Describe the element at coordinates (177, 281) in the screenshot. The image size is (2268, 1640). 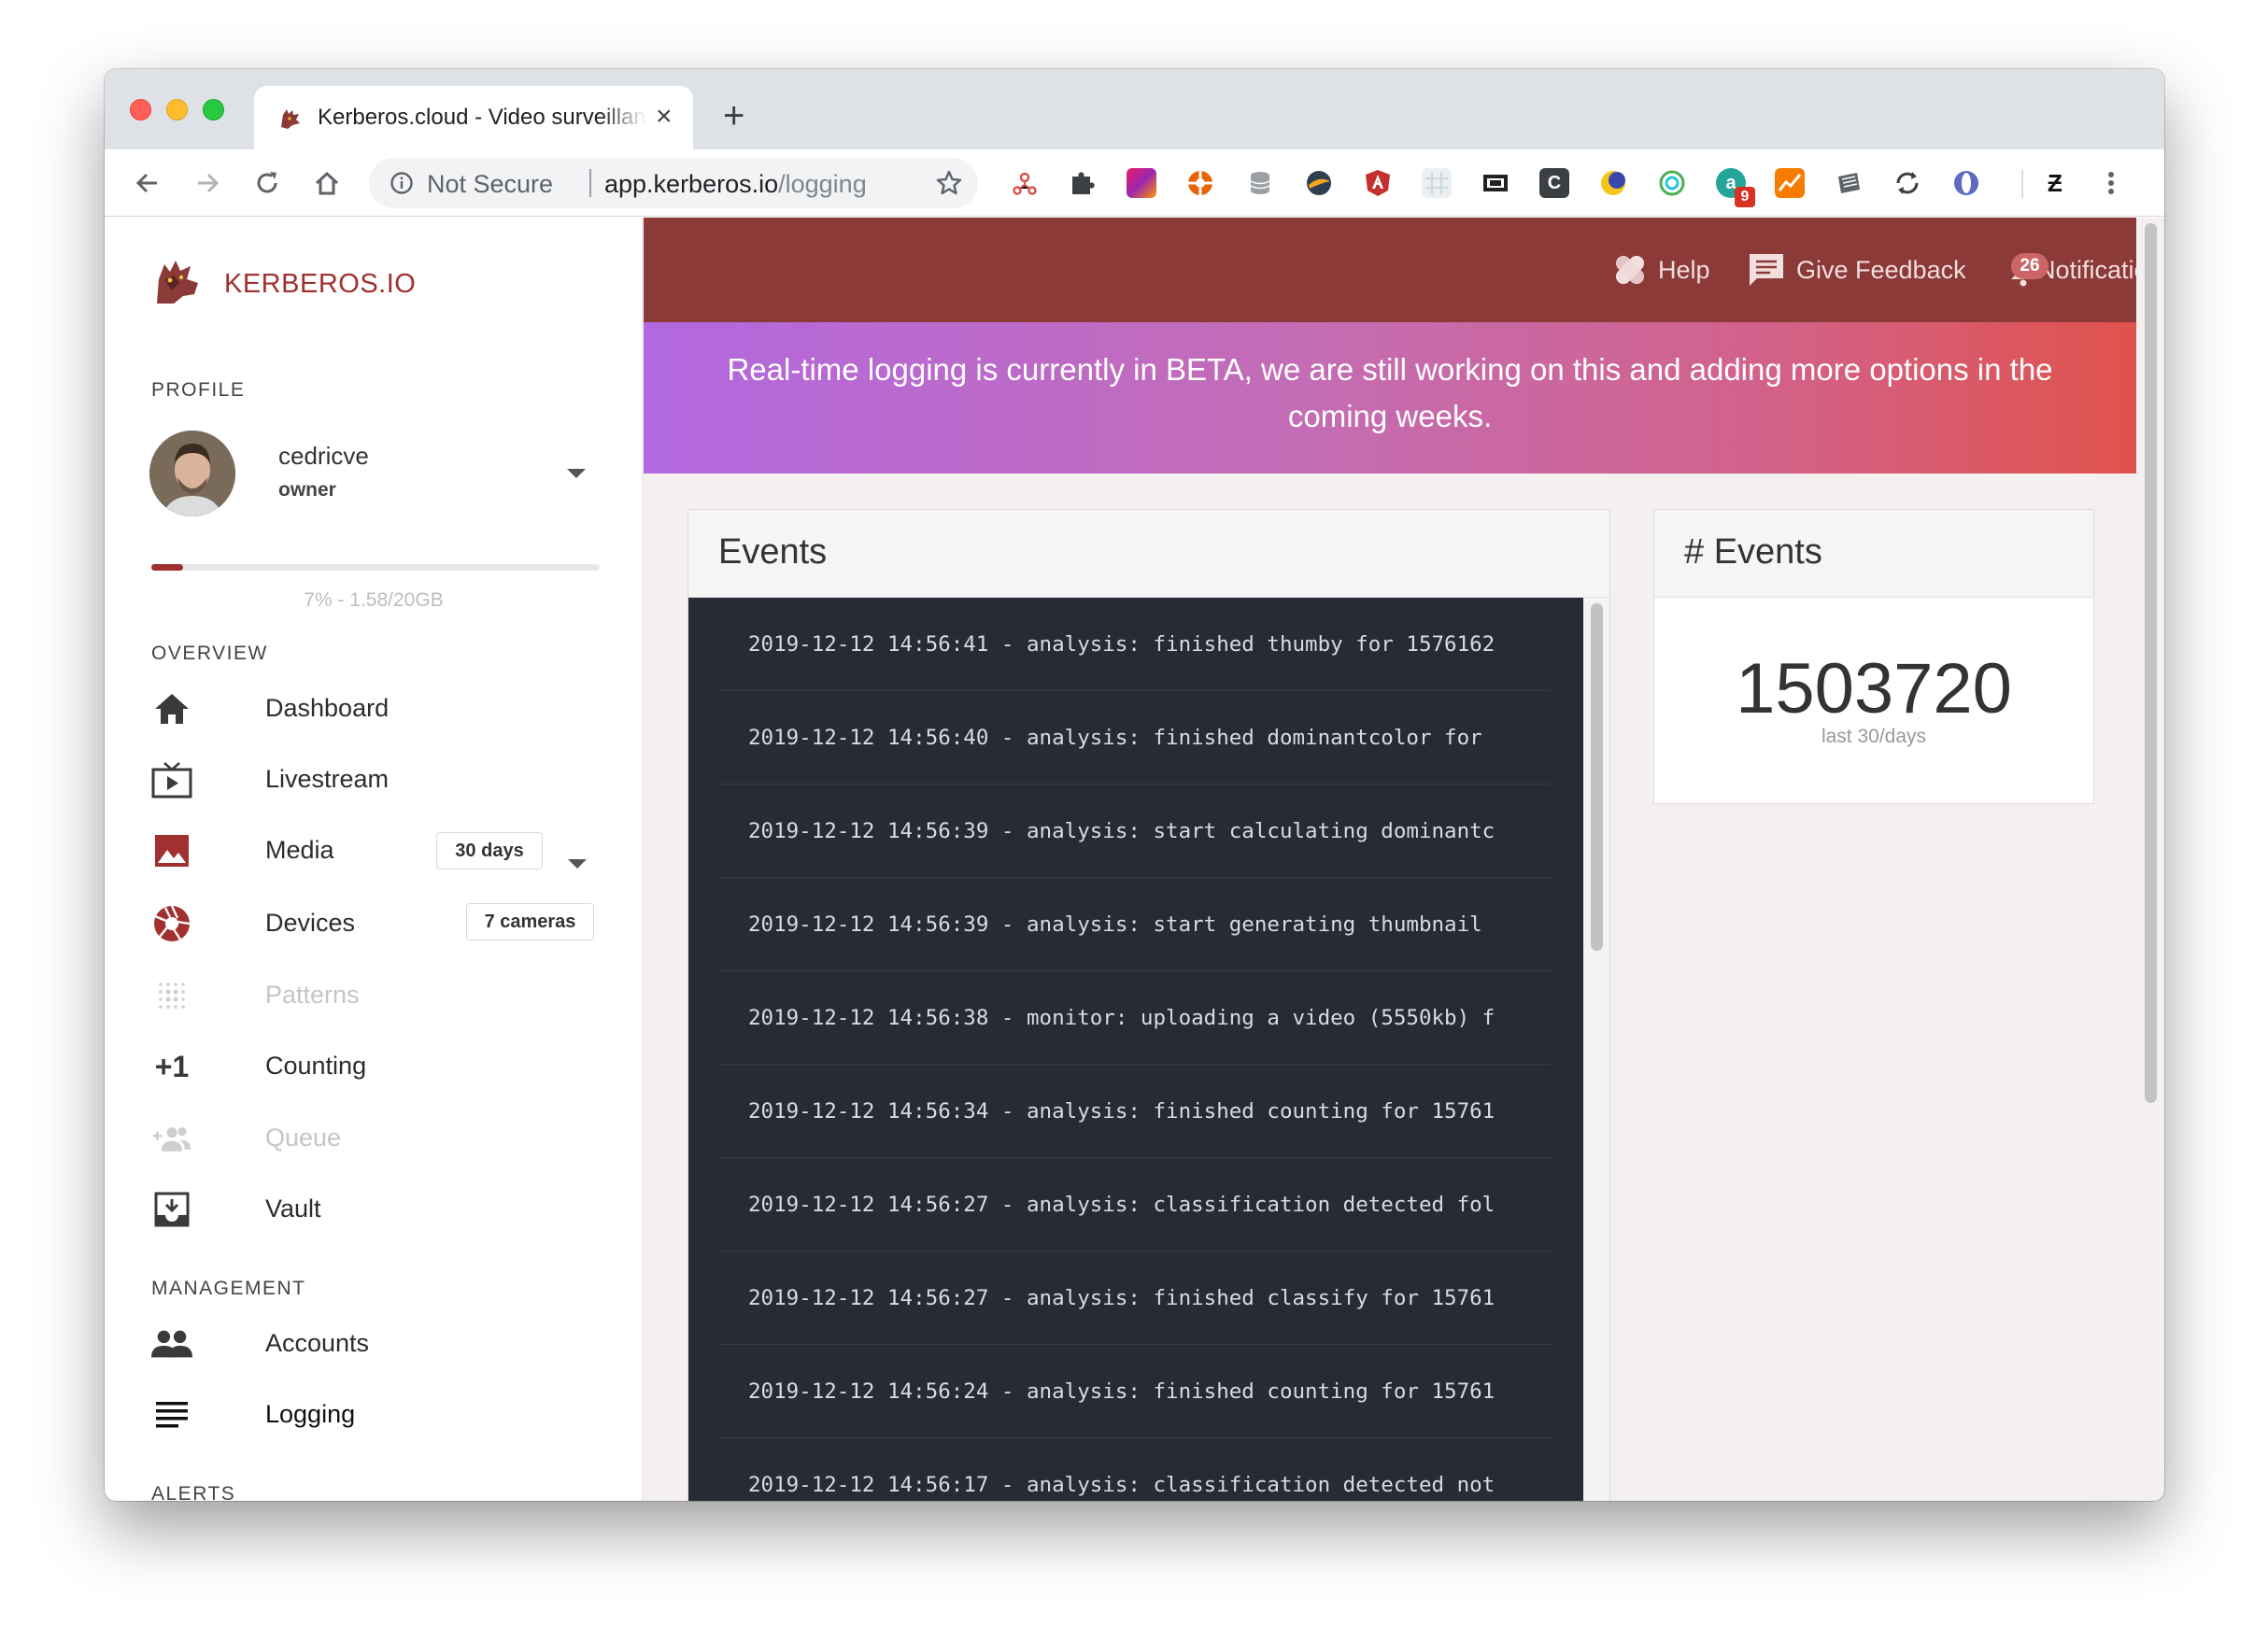
I see `kerberos-logo-icon` at that location.